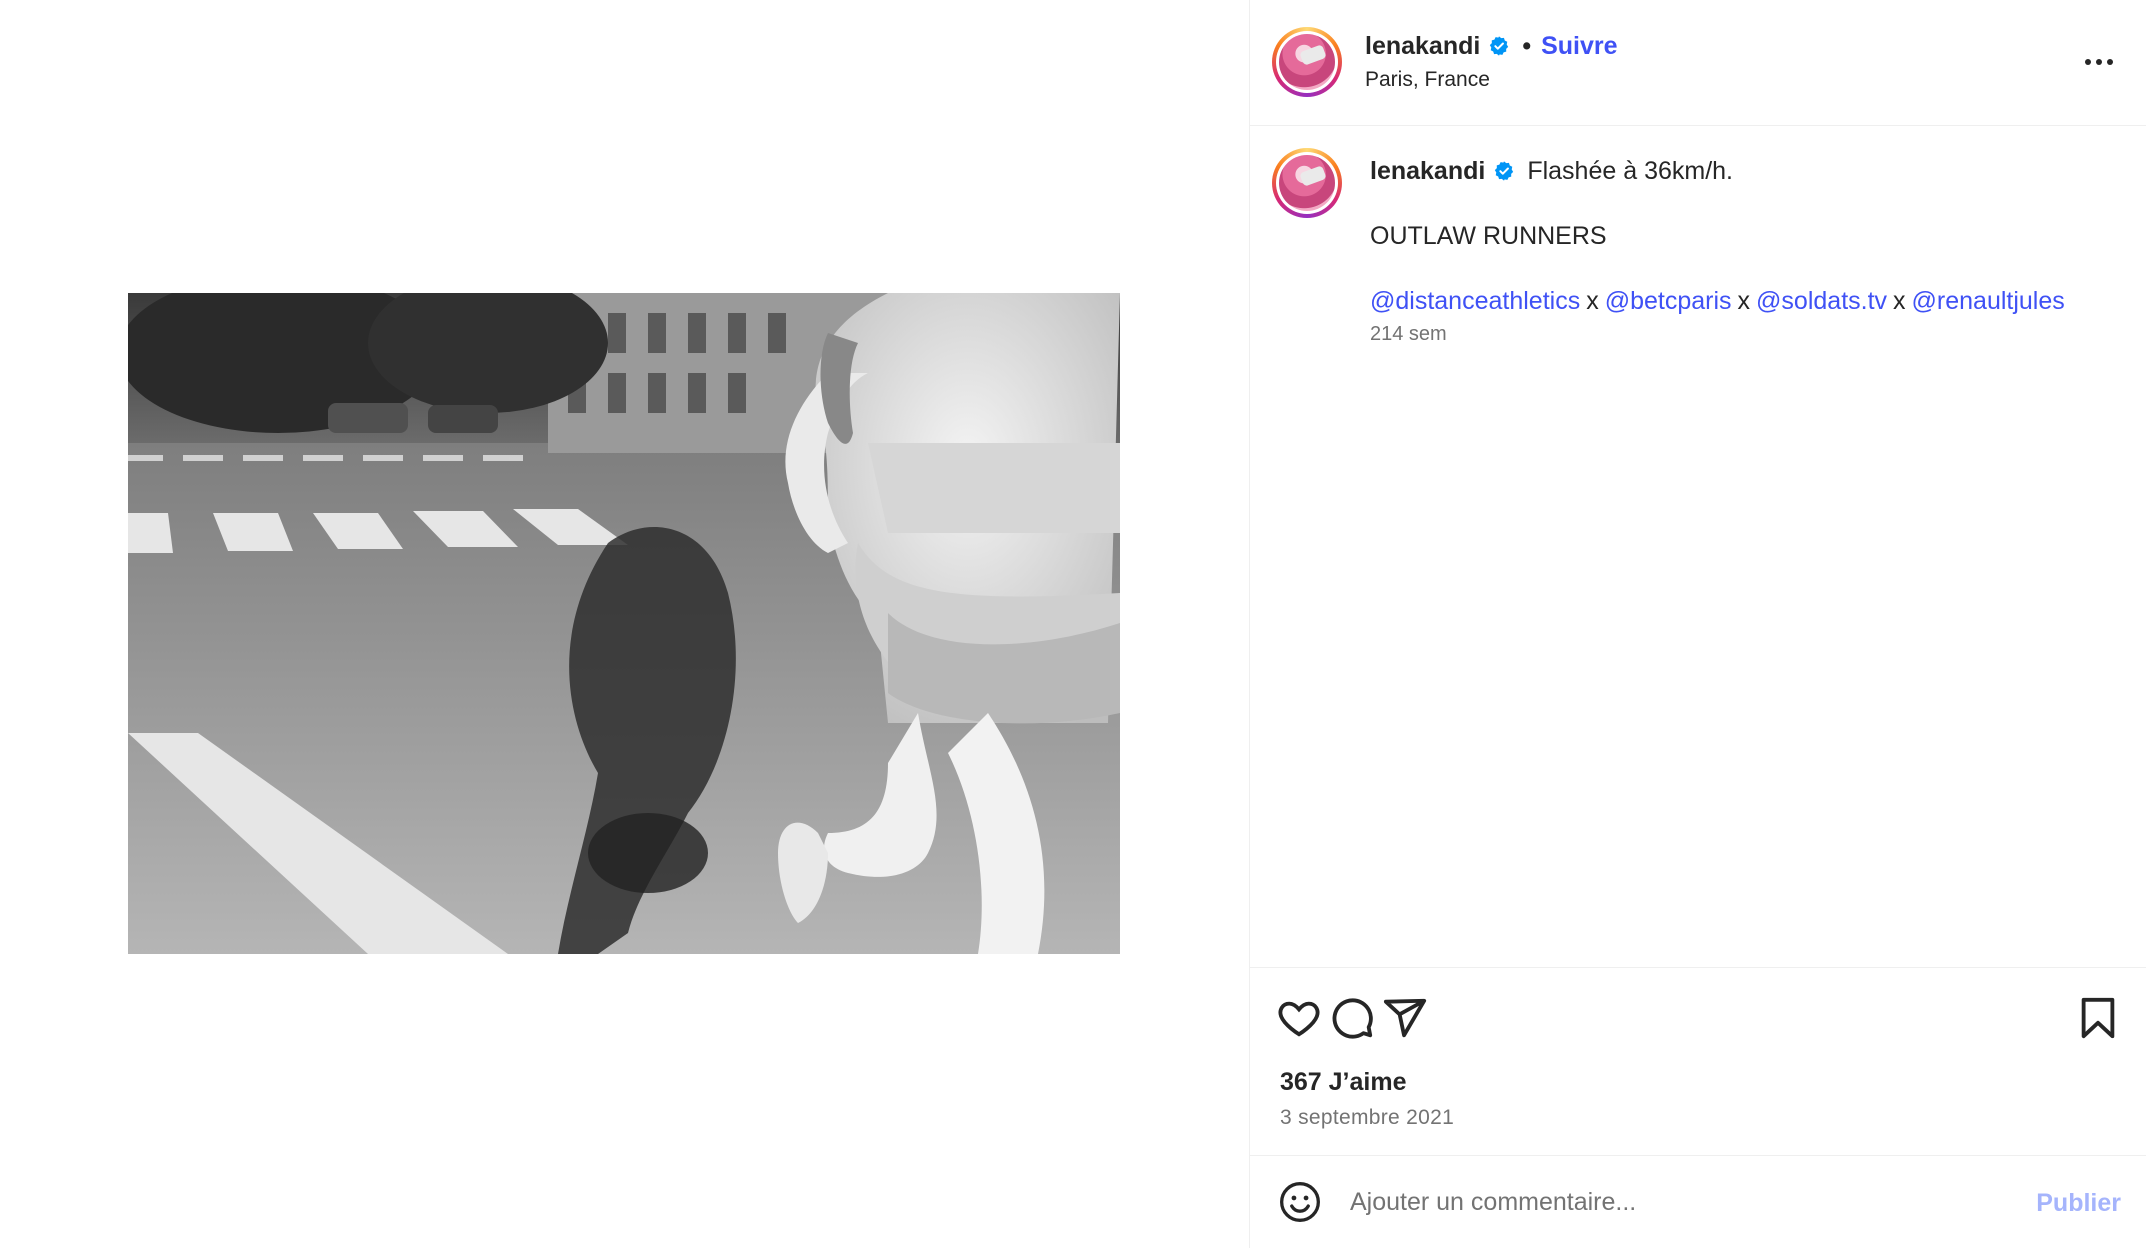 Image resolution: width=2146 pixels, height=1248 pixels. I want to click on send-icon, so click(1405, 1018).